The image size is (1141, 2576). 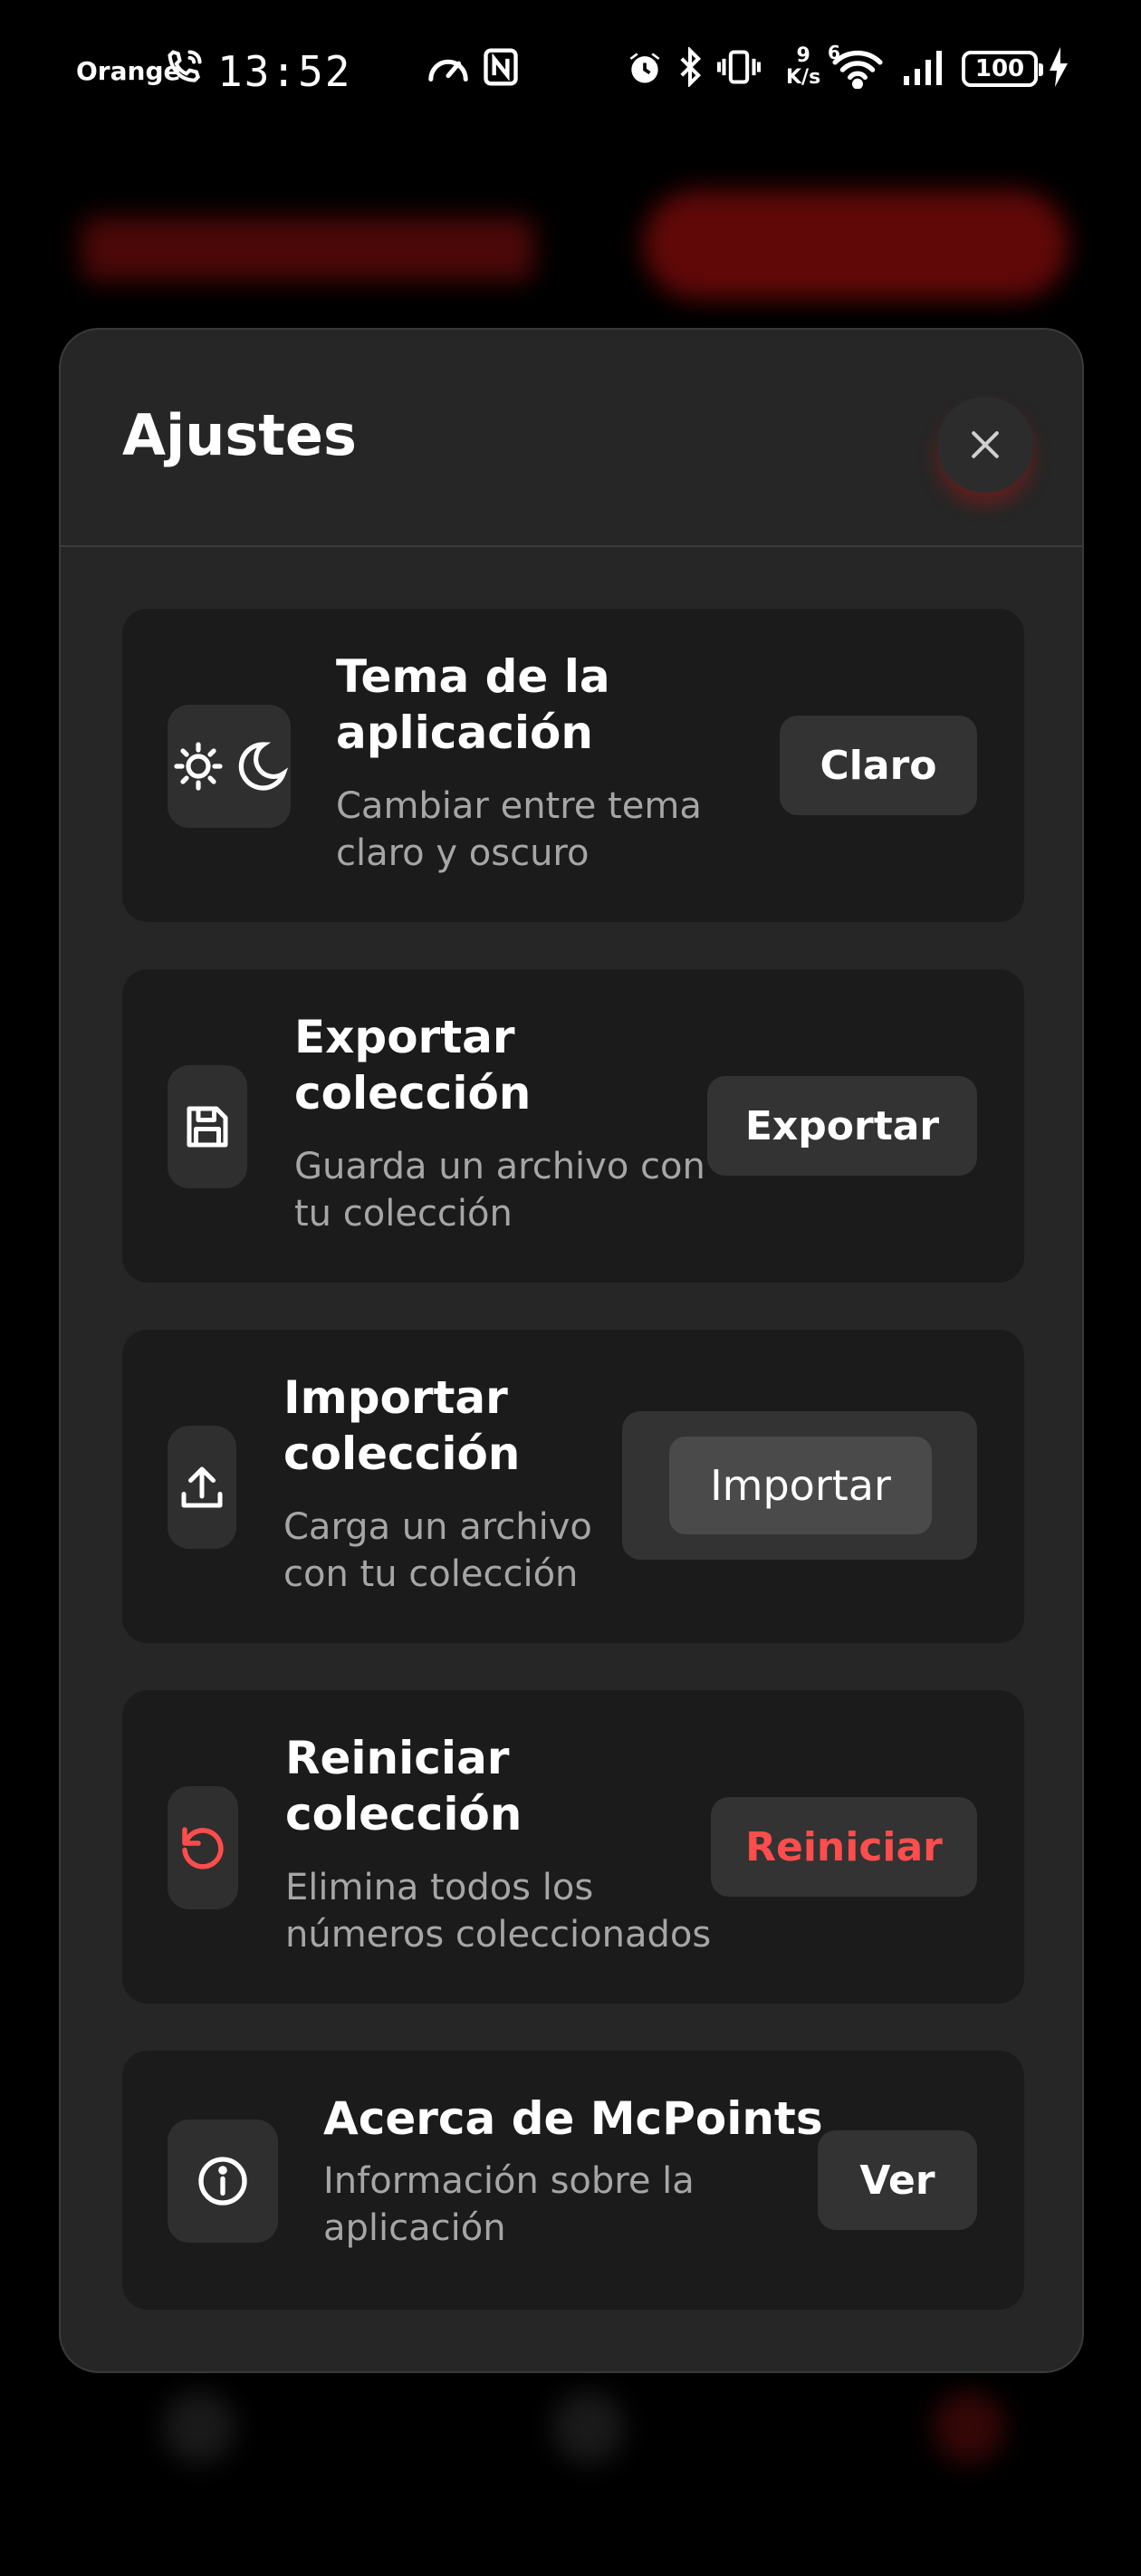 What do you see at coordinates (645, 69) in the screenshot?
I see `alarm-icon` at bounding box center [645, 69].